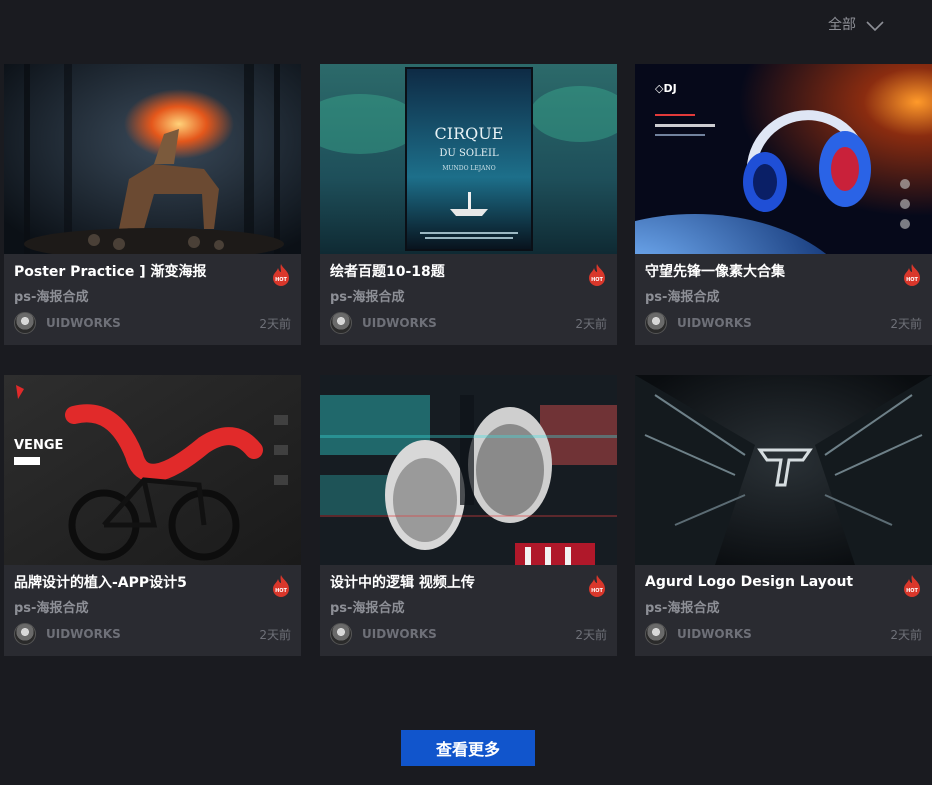  Describe the element at coordinates (842, 25) in the screenshot. I see `filter-label: 全部` at that location.